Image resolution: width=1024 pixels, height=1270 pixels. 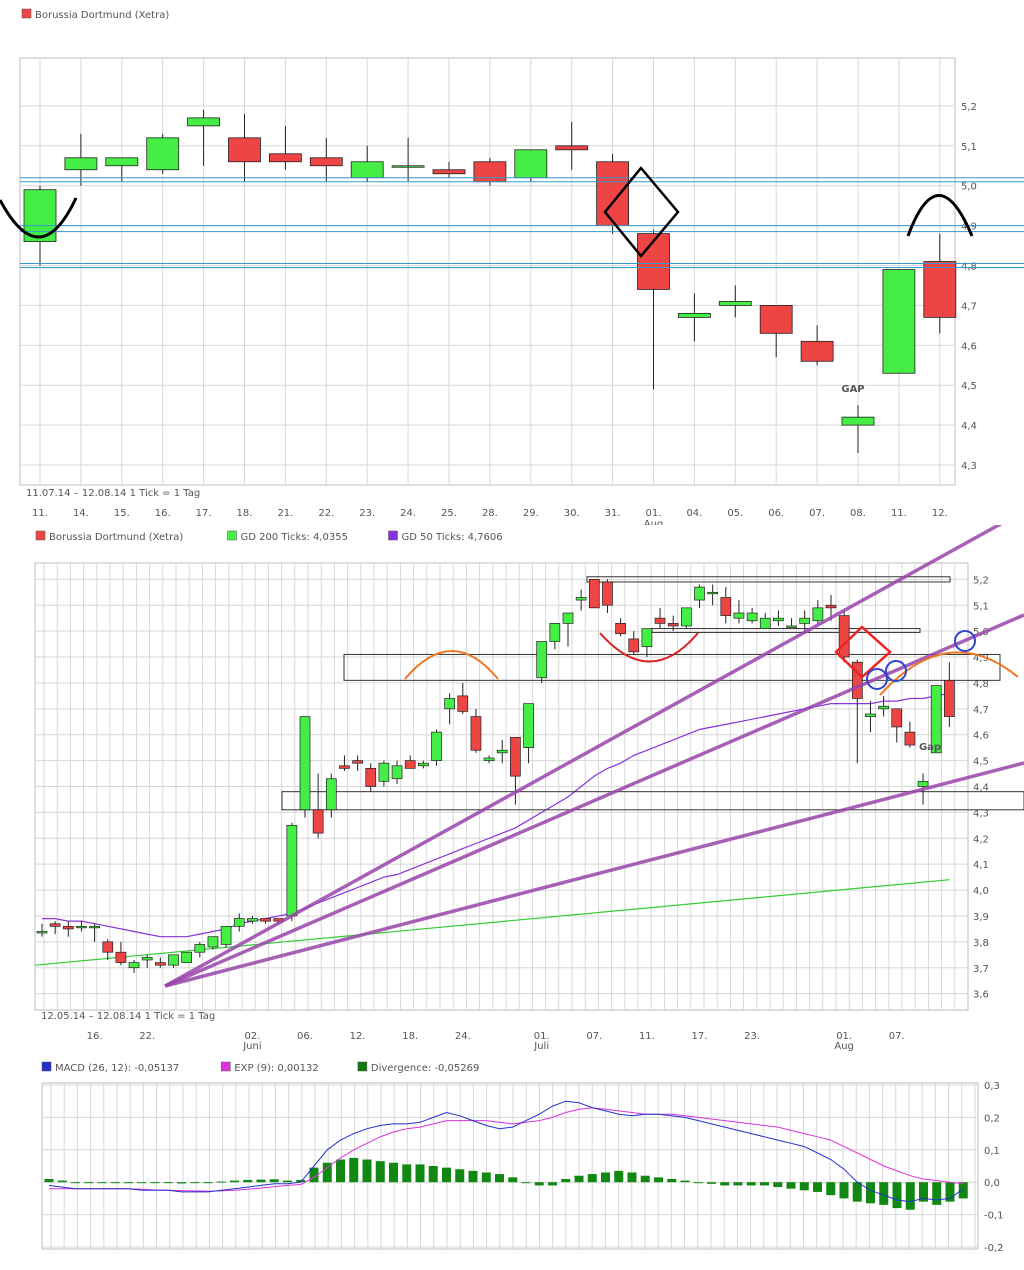 I want to click on x-tick-label: 08., so click(x=858, y=513).